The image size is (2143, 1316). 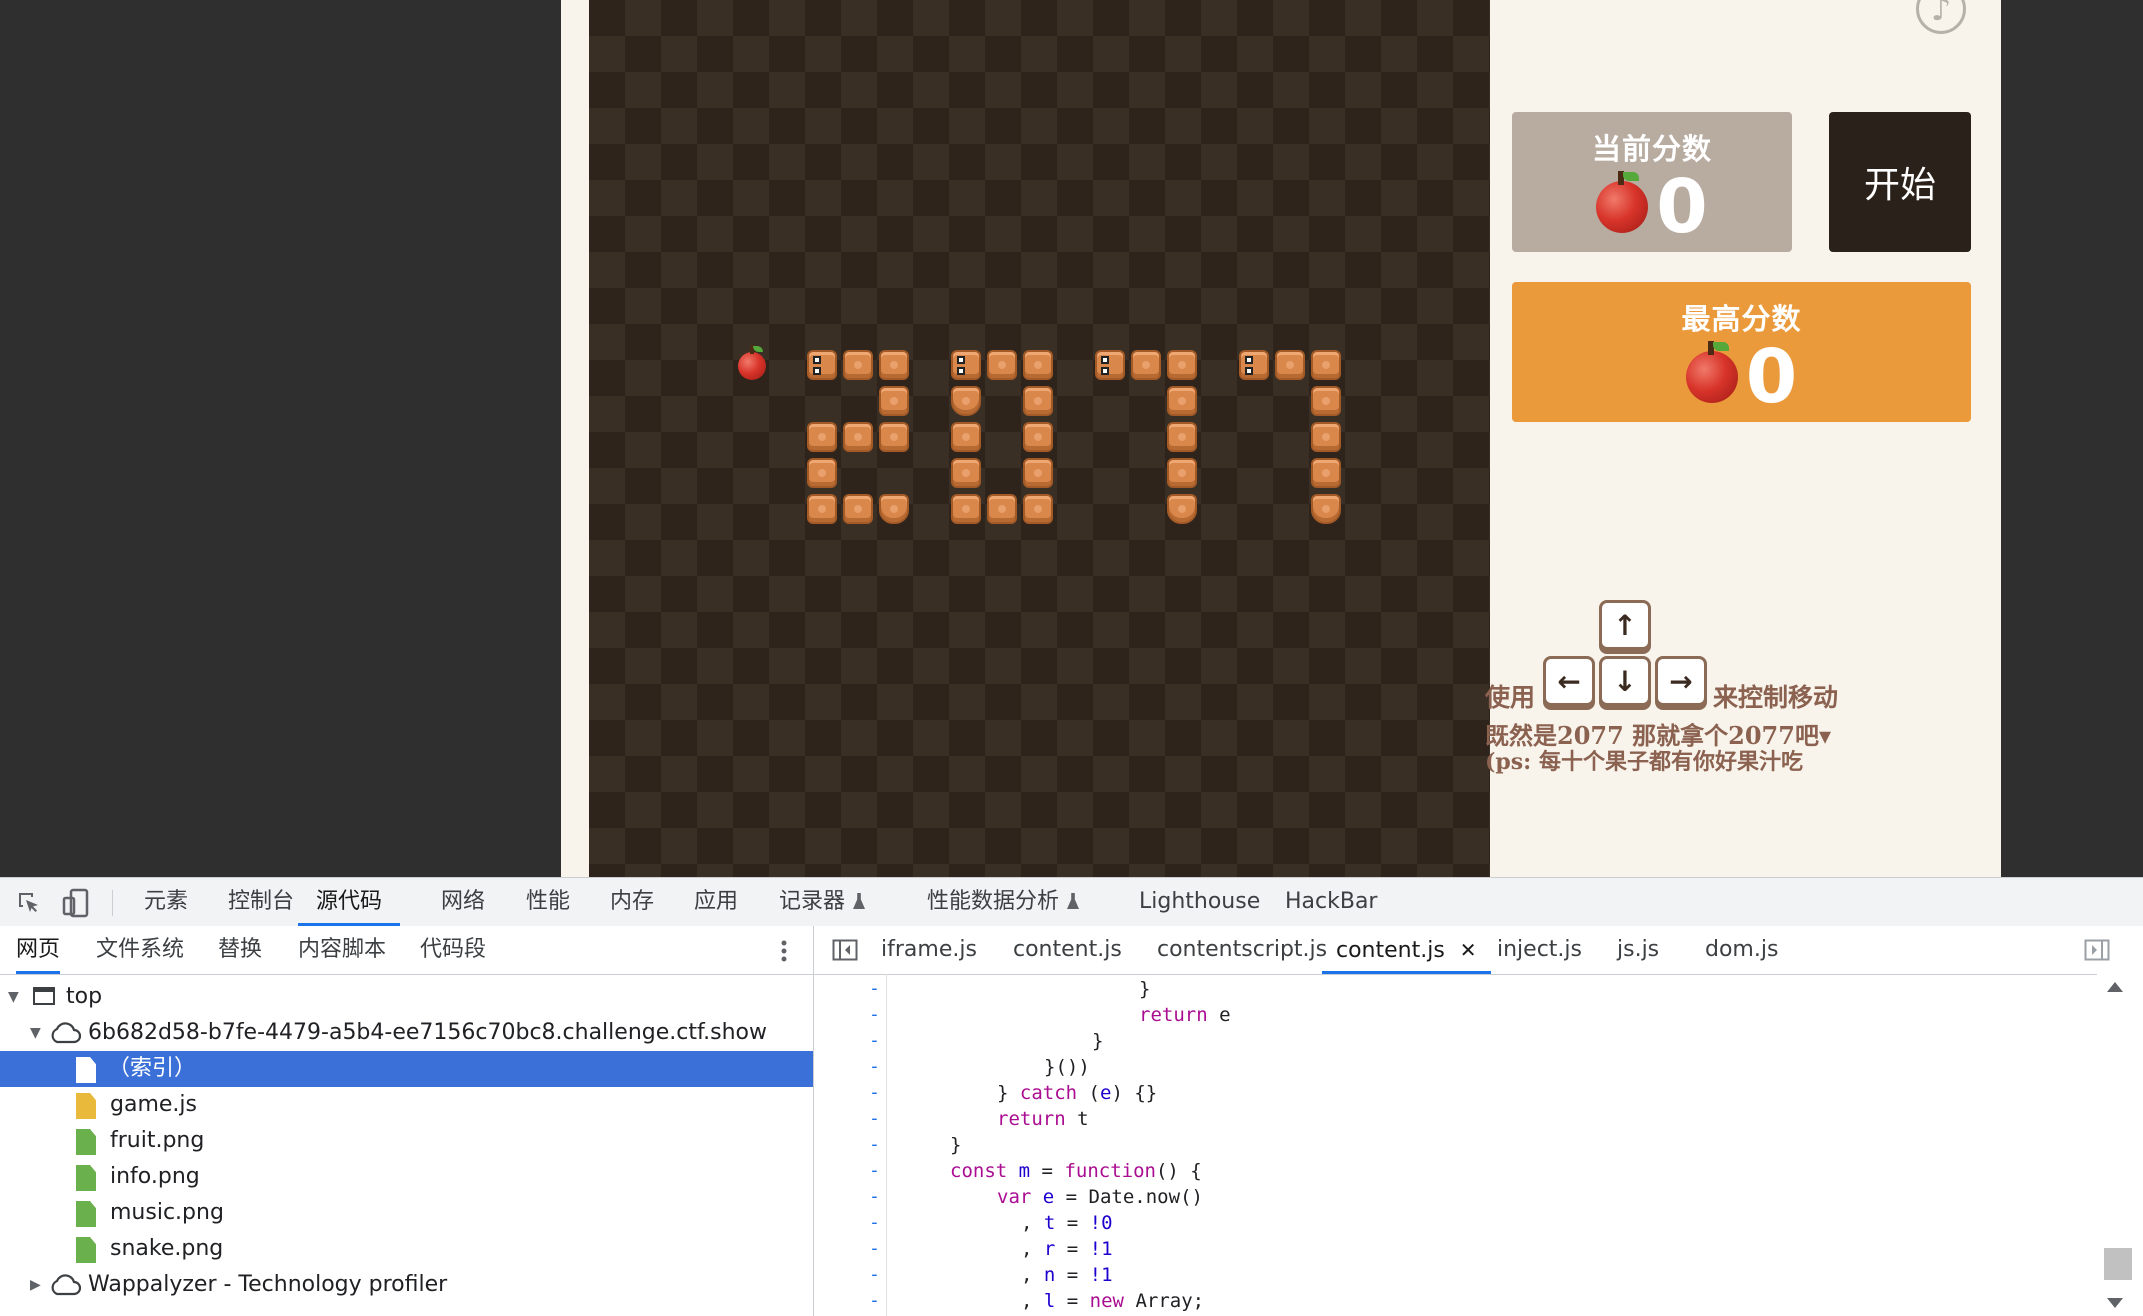 What do you see at coordinates (29, 903) in the screenshot?
I see `inspect-element-icon` at bounding box center [29, 903].